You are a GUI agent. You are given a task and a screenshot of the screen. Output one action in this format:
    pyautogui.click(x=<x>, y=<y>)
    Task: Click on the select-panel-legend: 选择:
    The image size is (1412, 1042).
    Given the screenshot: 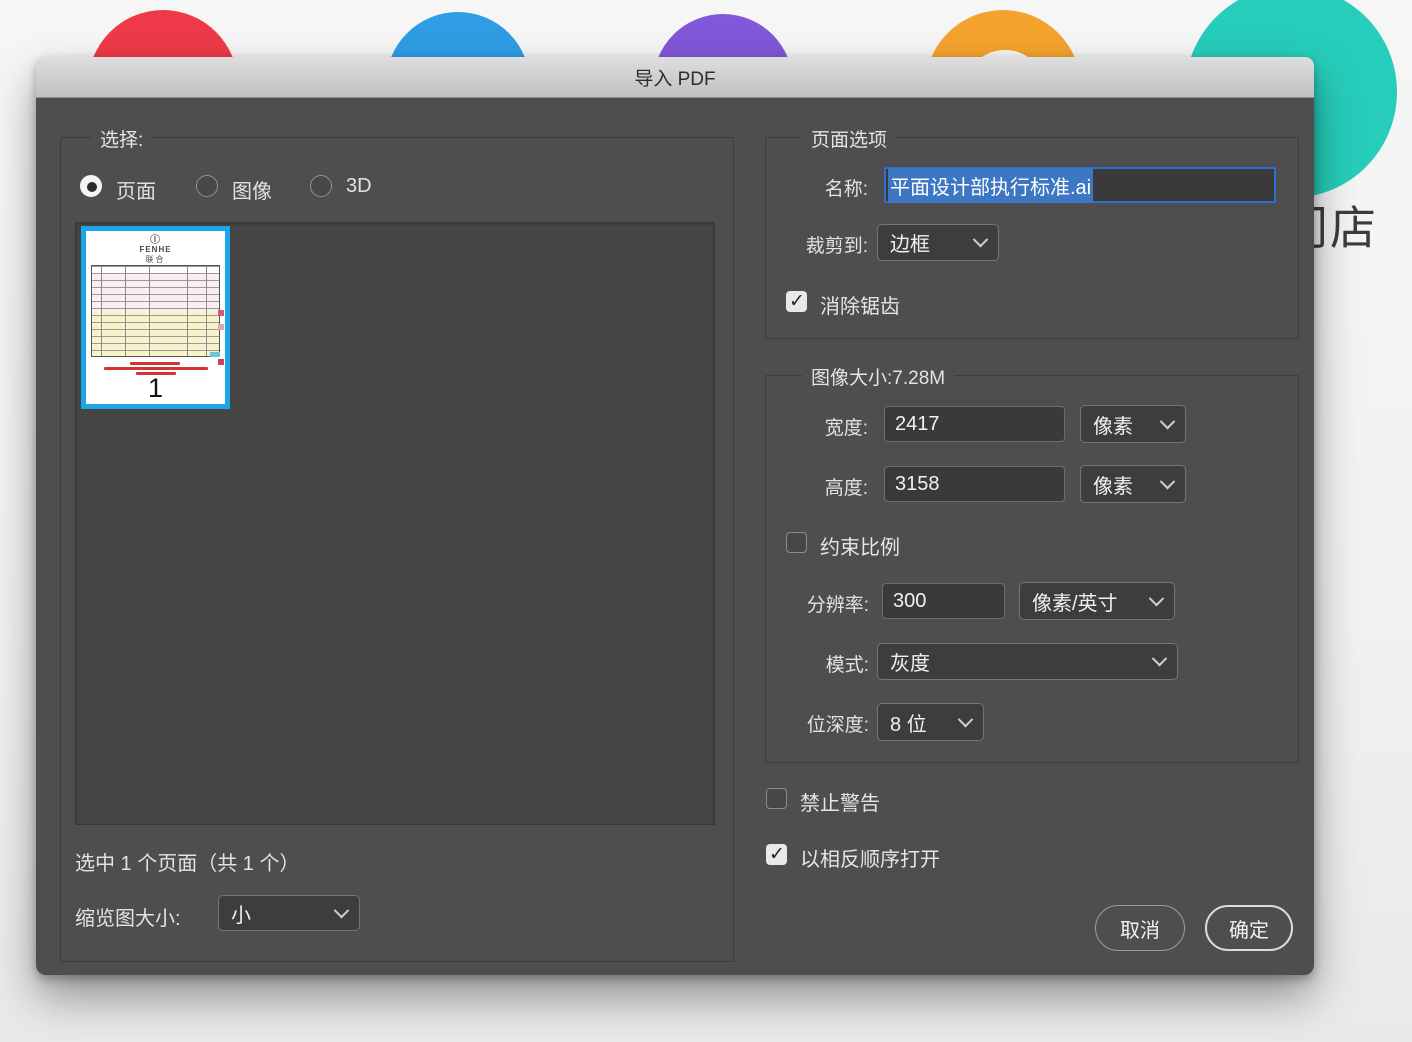 What is the action you would take?
    pyautogui.click(x=122, y=138)
    